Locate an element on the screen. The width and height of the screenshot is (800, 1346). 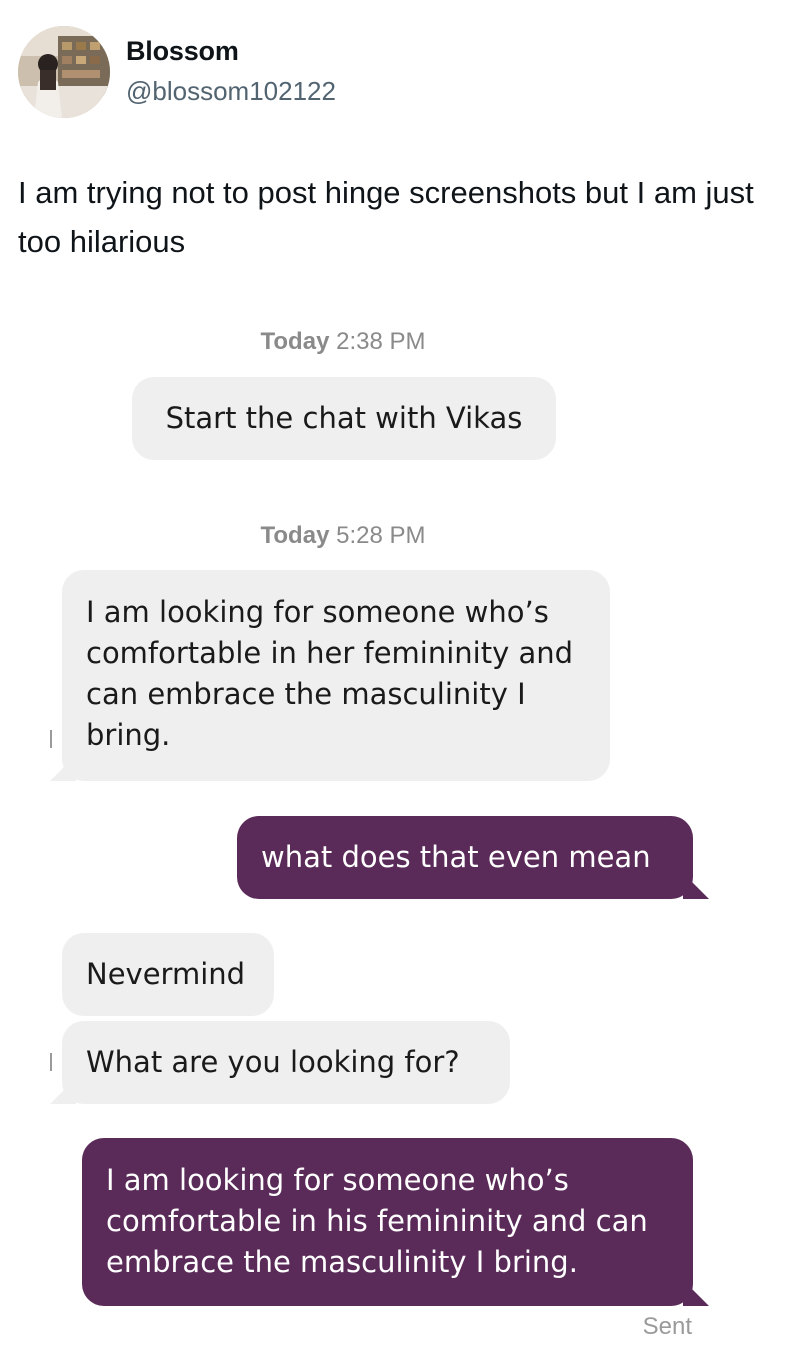
message-bubble-incoming: Nevermind is located at coordinates (168, 974).